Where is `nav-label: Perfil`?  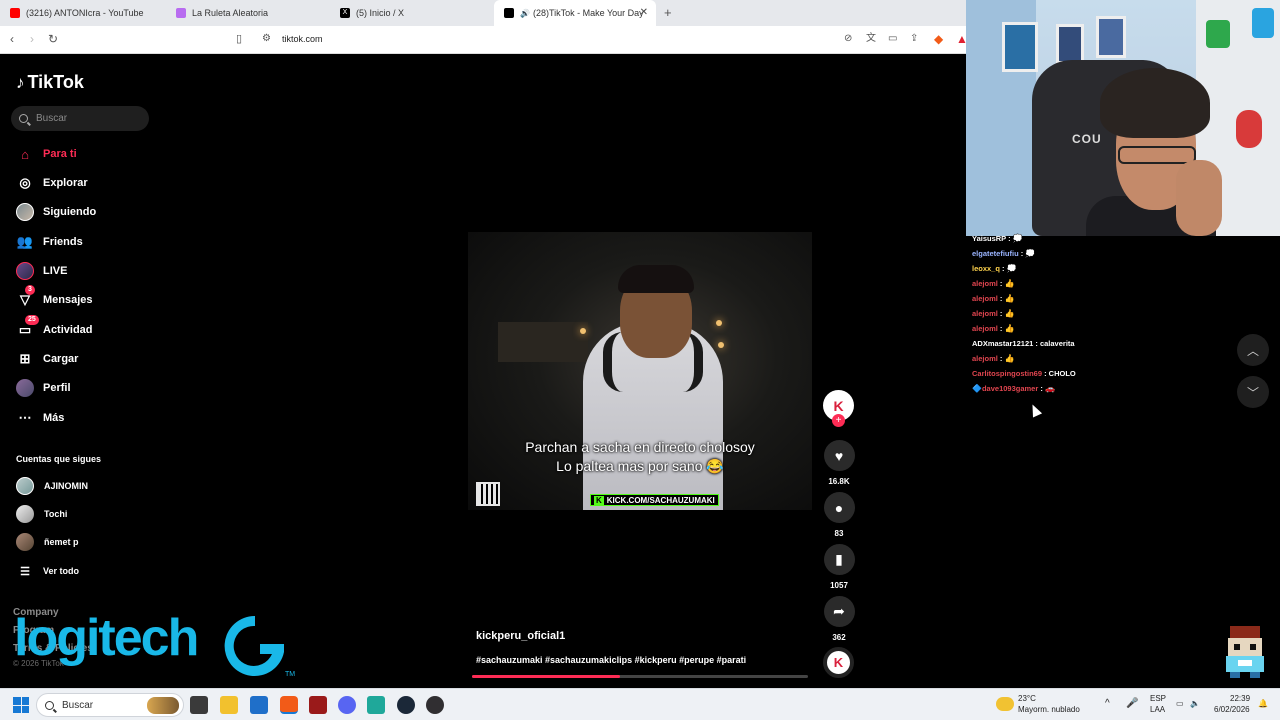
nav-label: Perfil is located at coordinates (57, 388).